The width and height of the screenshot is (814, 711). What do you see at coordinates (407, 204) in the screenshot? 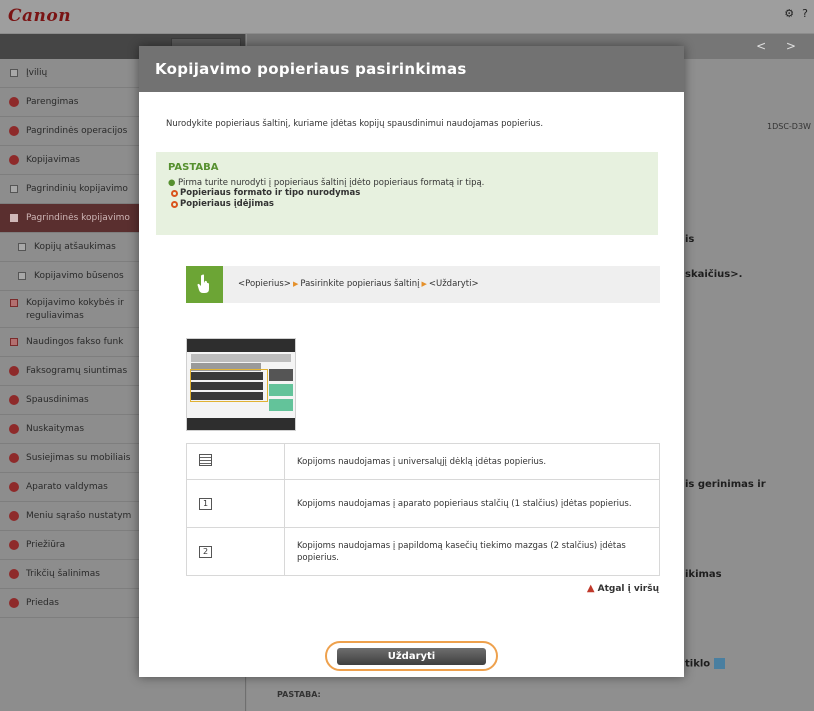
I see `note-link-loading: Popieriaus įdėjimas` at bounding box center [407, 204].